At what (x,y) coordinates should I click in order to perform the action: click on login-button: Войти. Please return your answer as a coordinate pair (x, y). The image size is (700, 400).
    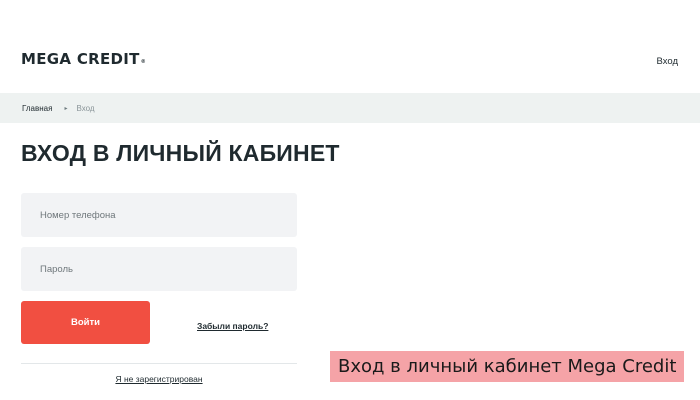
    Looking at the image, I should click on (85, 322).